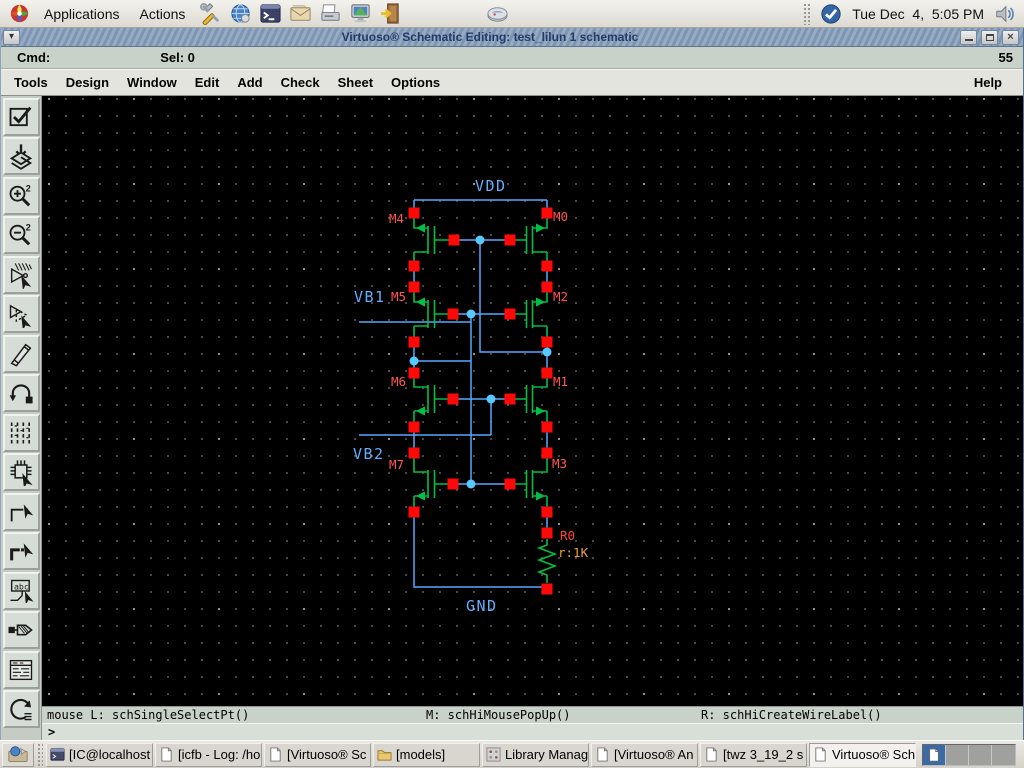 This screenshot has width=1024, height=768. Describe the element at coordinates (82, 14) in the screenshot. I see `applications-menu: Applications` at that location.